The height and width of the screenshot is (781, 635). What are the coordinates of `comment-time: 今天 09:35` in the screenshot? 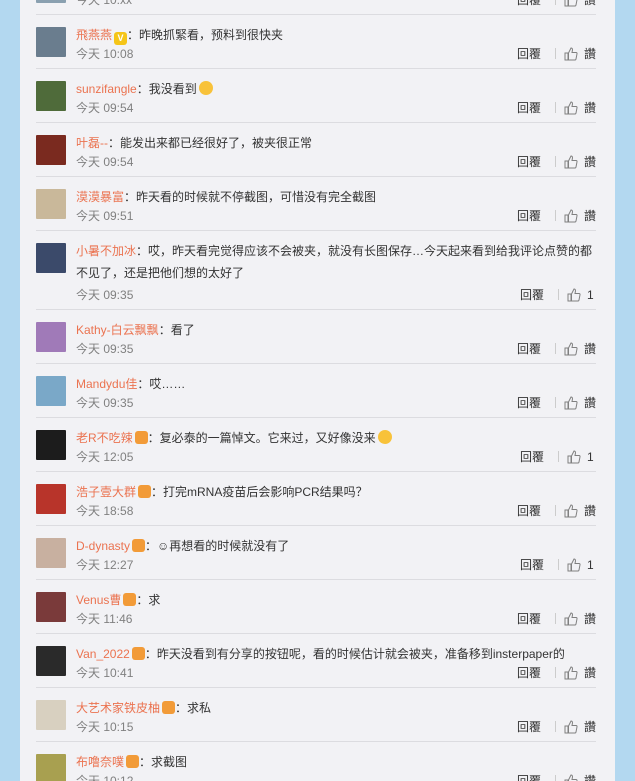 It's located at (105, 403).